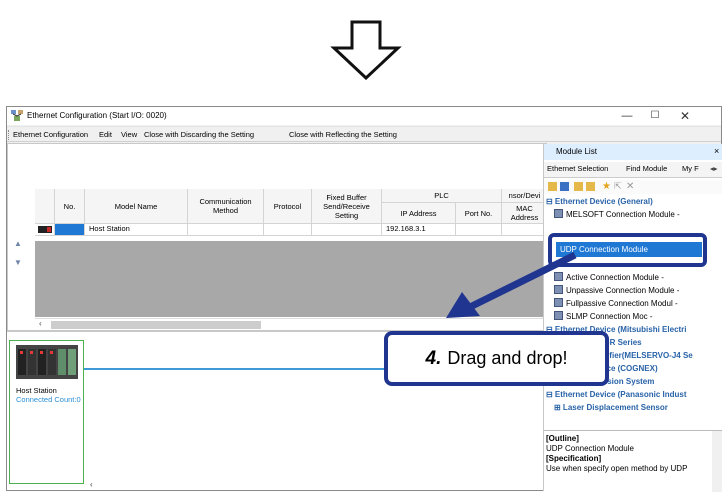 The height and width of the screenshot is (492, 722). I want to click on row-model-cell: Host Station, so click(136, 230).